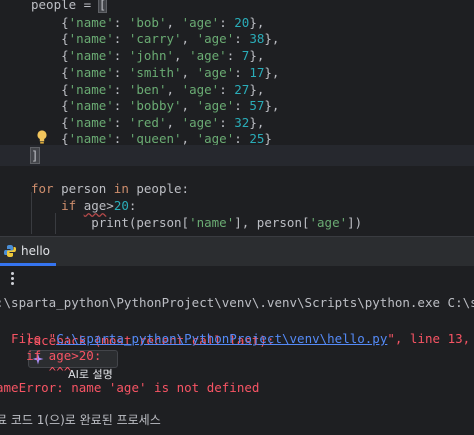  I want to click on tab-label: hello, so click(35, 251).